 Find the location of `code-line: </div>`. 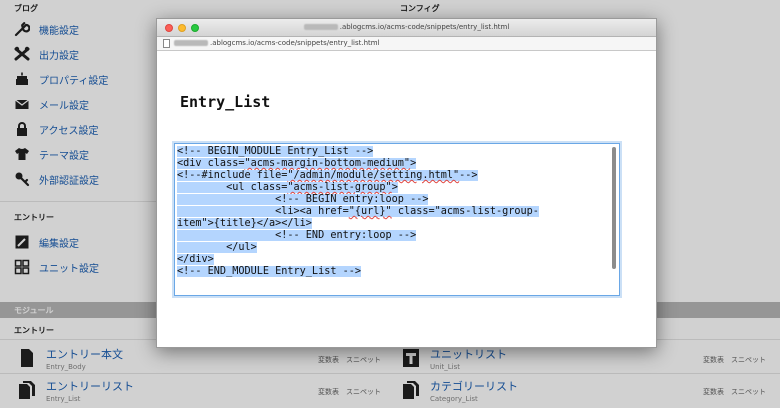

code-line: </div> is located at coordinates (195, 259).